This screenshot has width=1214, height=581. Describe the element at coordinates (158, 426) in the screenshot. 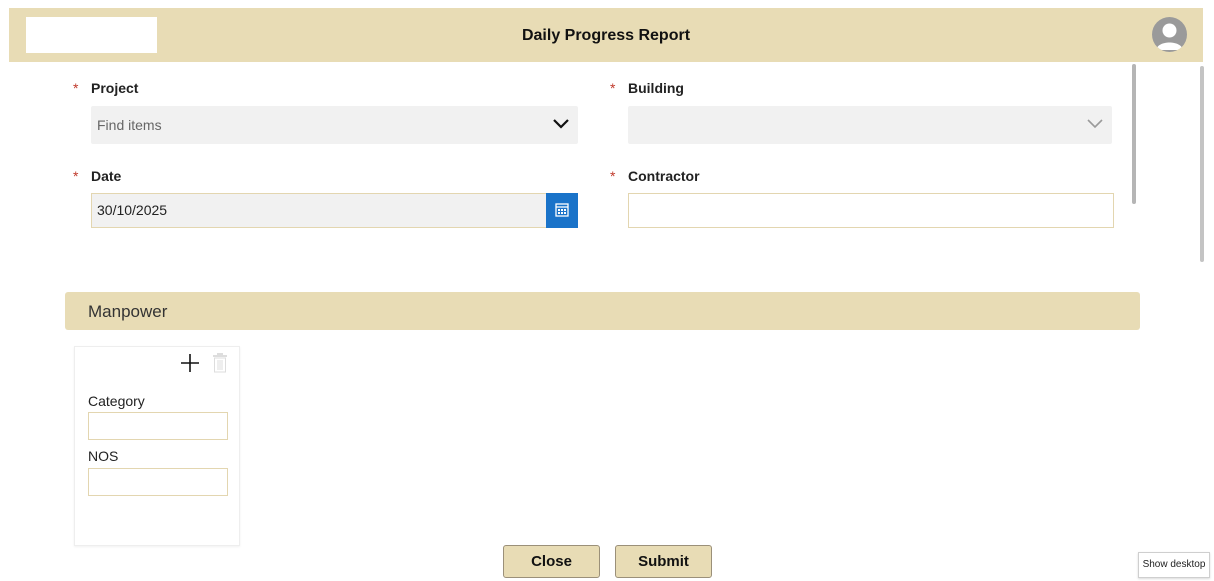

I see `category-input` at that location.